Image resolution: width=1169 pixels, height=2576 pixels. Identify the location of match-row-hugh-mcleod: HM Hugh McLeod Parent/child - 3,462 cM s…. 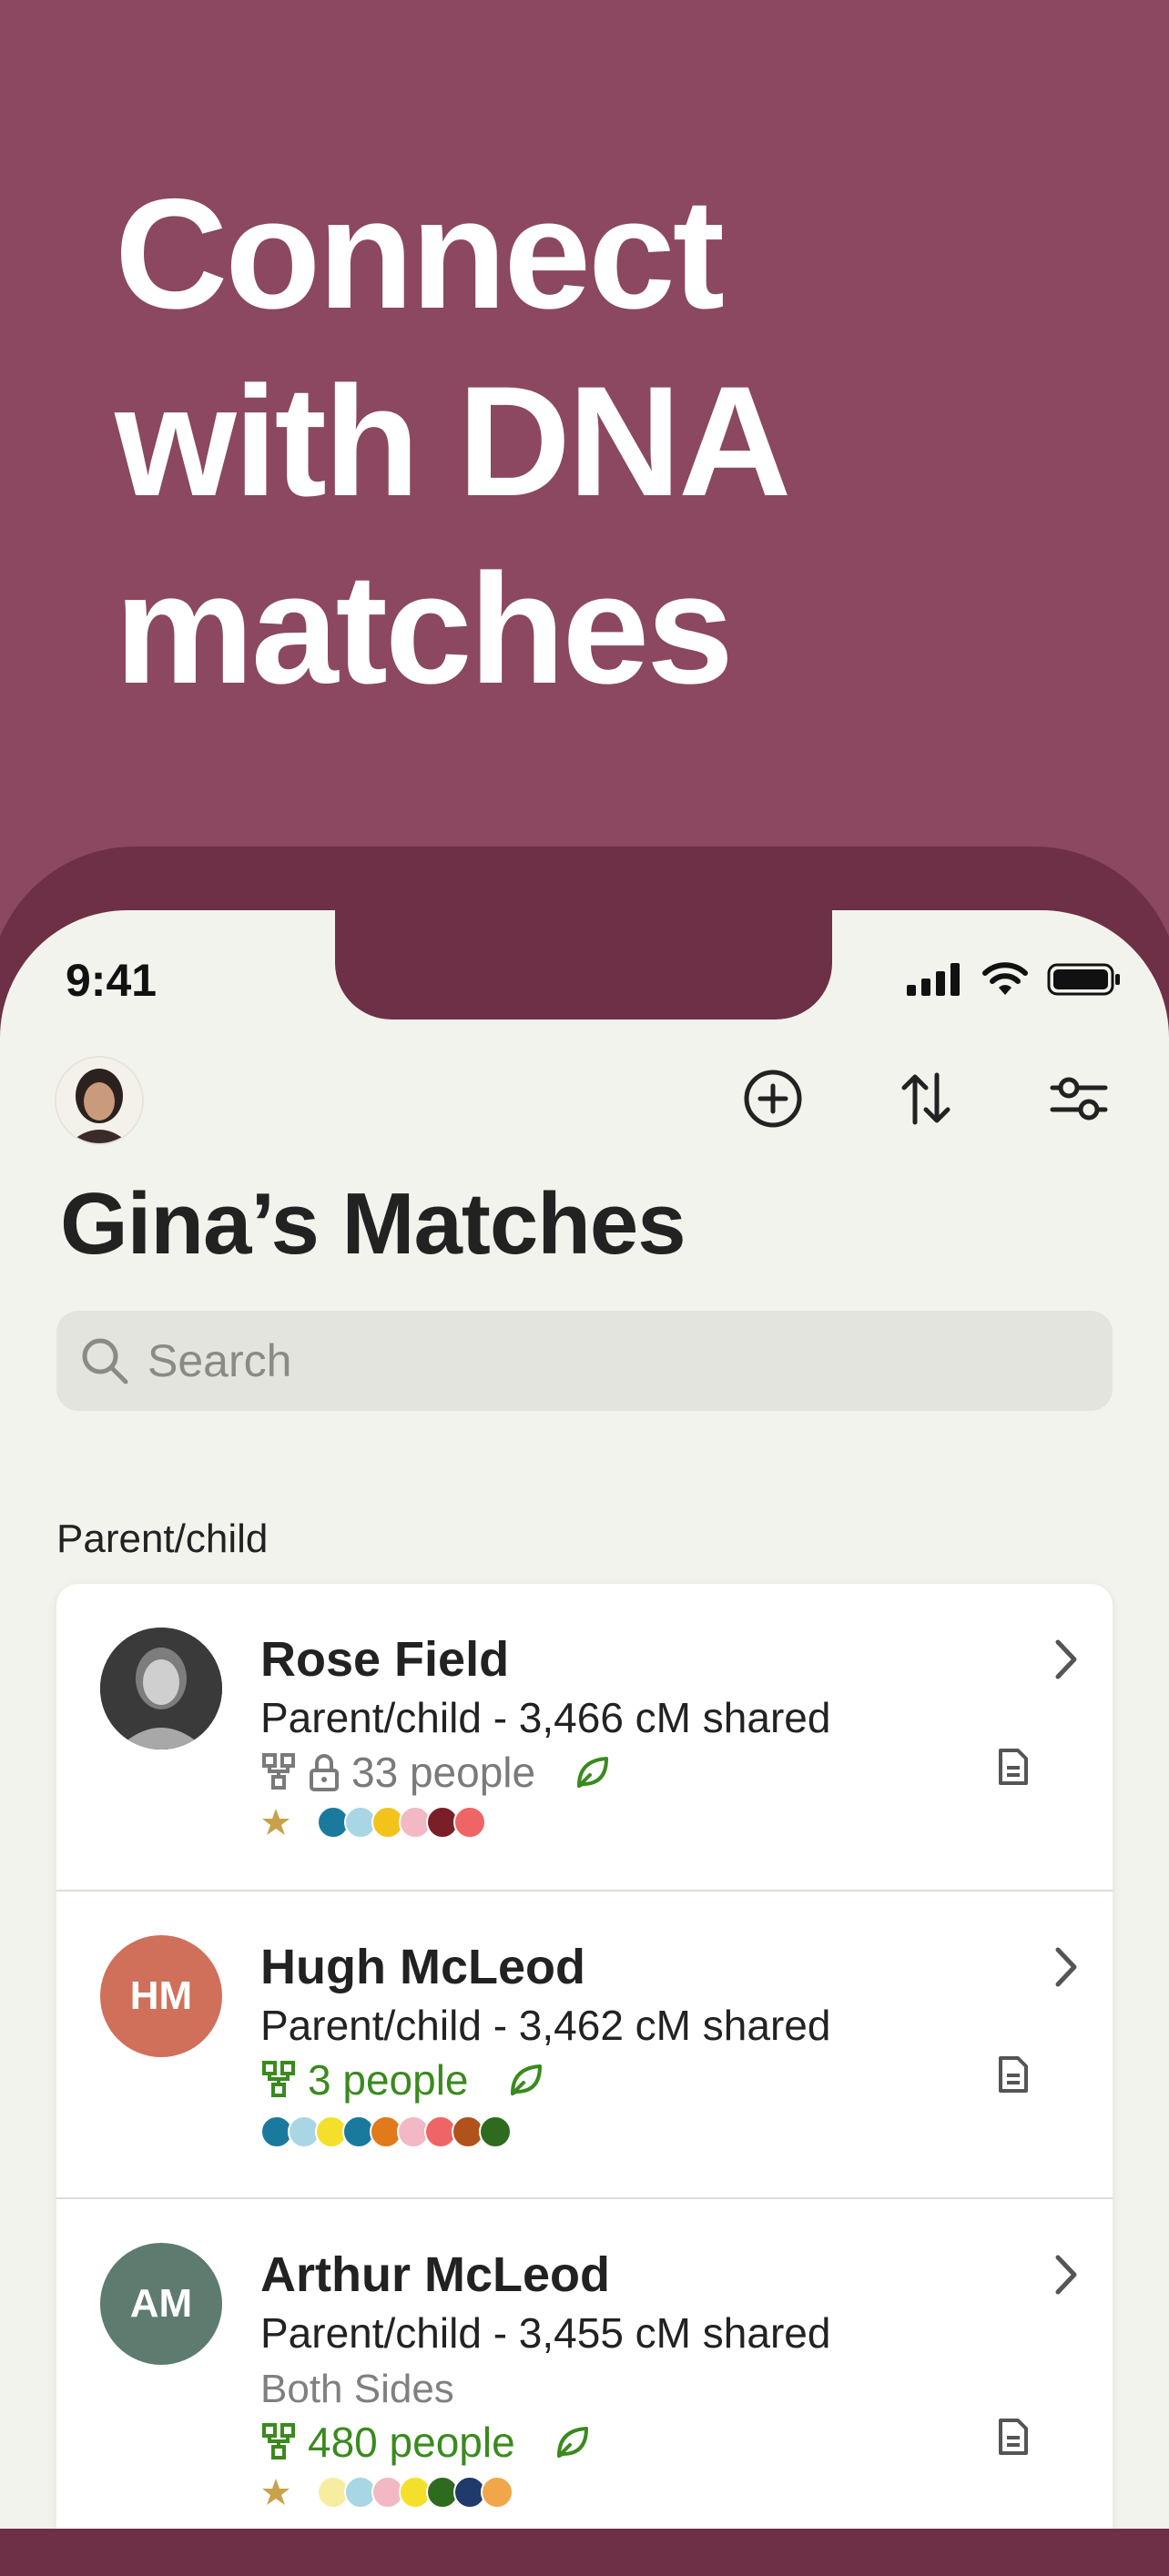
(584, 2045).